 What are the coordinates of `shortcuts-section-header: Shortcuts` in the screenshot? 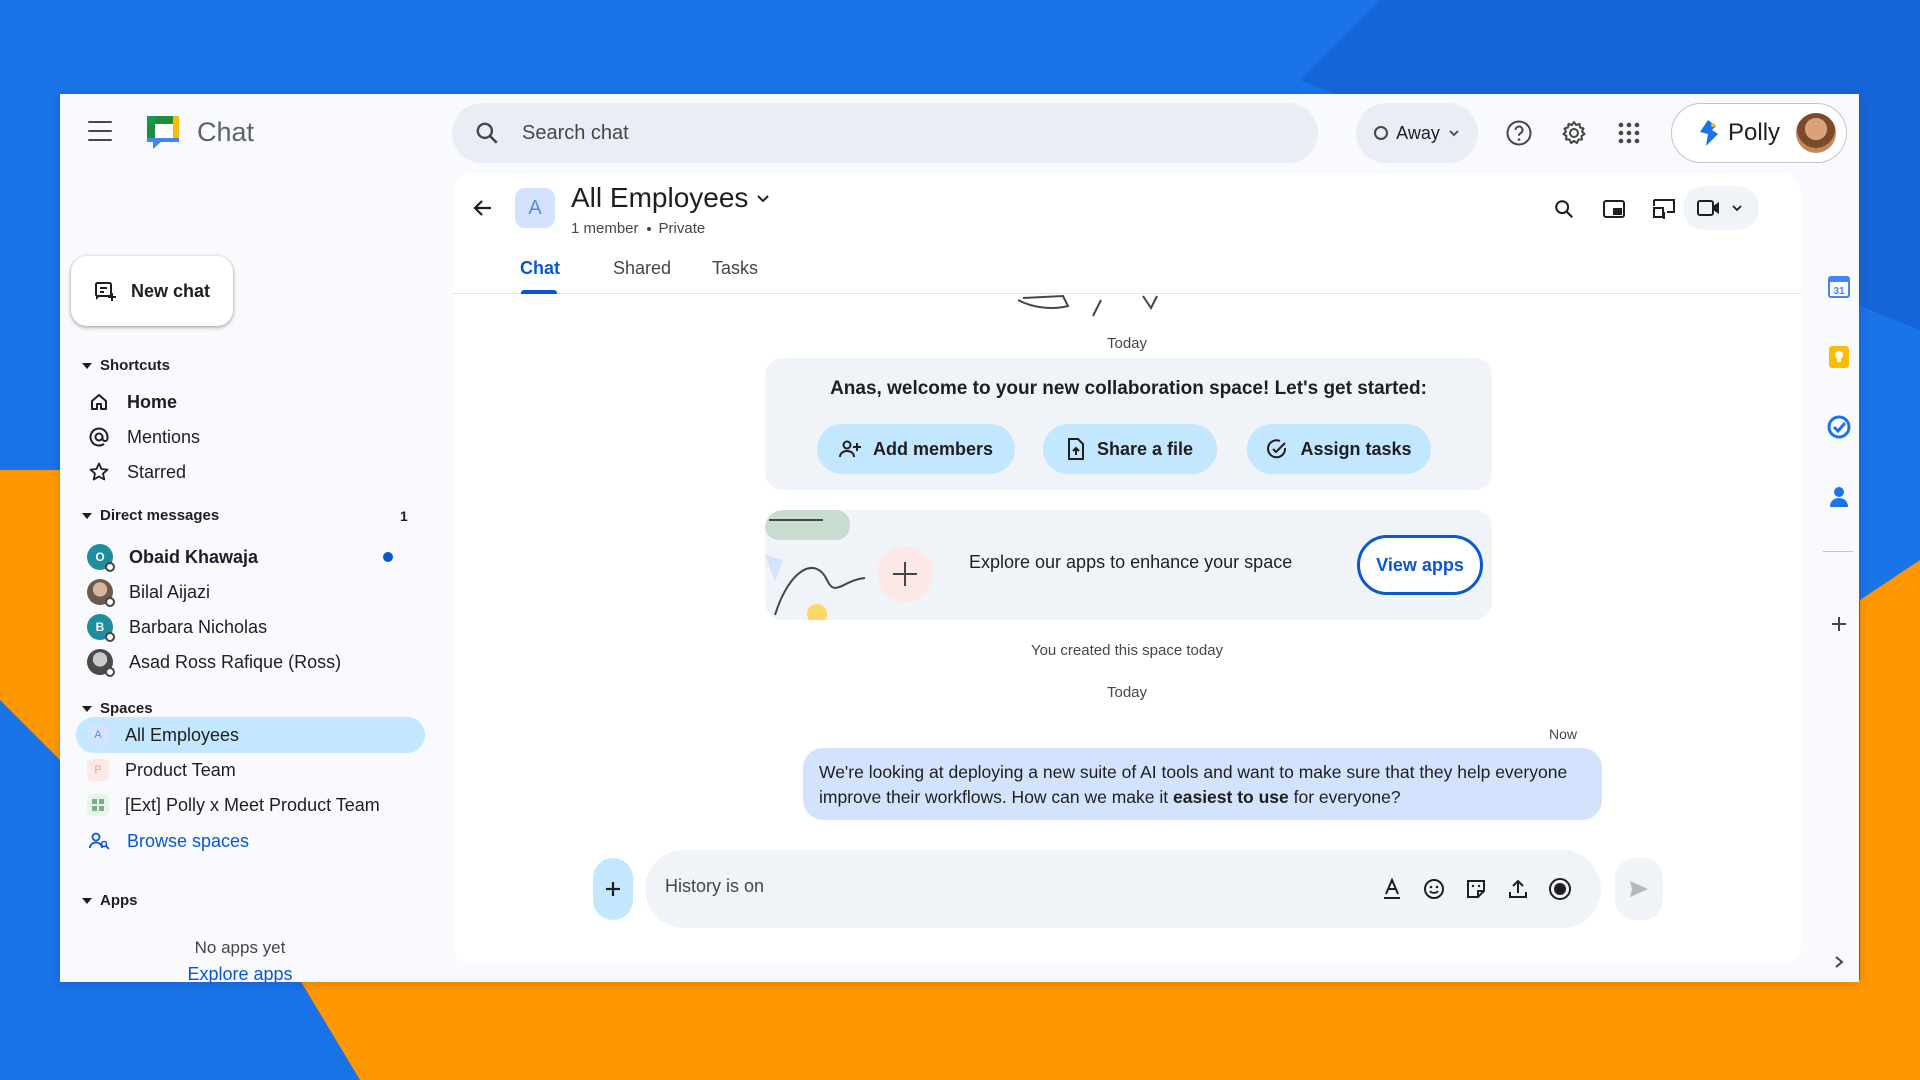 It's located at (126, 365).